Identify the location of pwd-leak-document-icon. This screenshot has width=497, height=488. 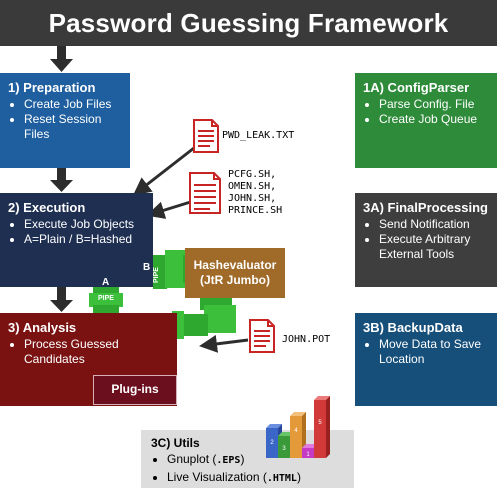
(206, 136).